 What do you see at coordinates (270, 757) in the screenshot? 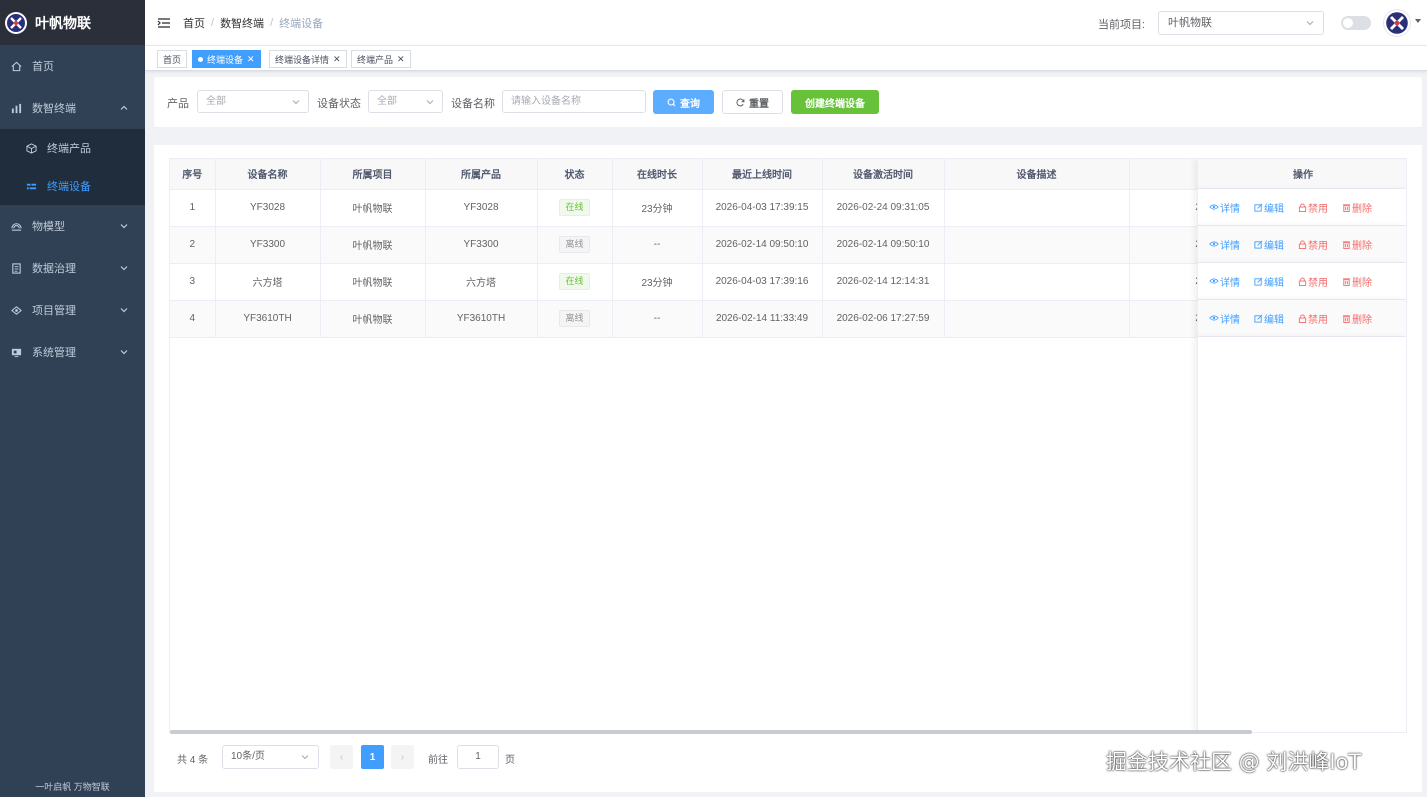
I see `page-size-select: 10条/页` at bounding box center [270, 757].